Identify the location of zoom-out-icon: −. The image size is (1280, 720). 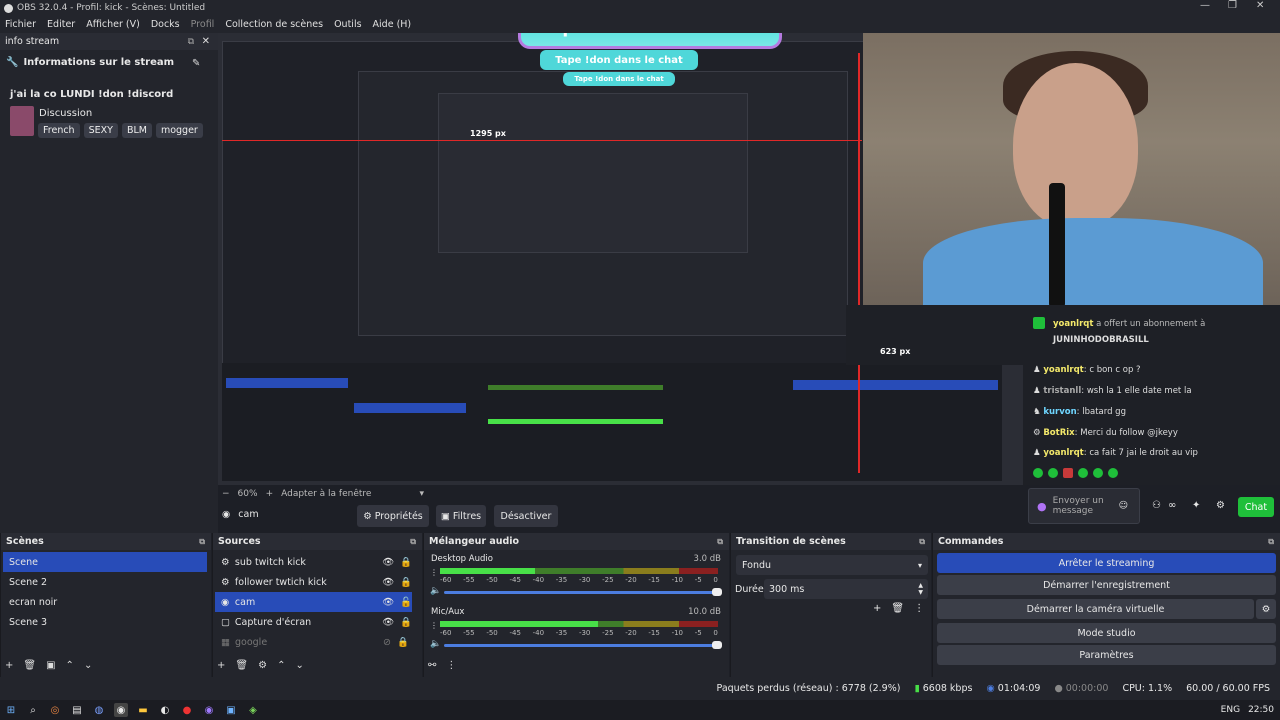
(226, 494).